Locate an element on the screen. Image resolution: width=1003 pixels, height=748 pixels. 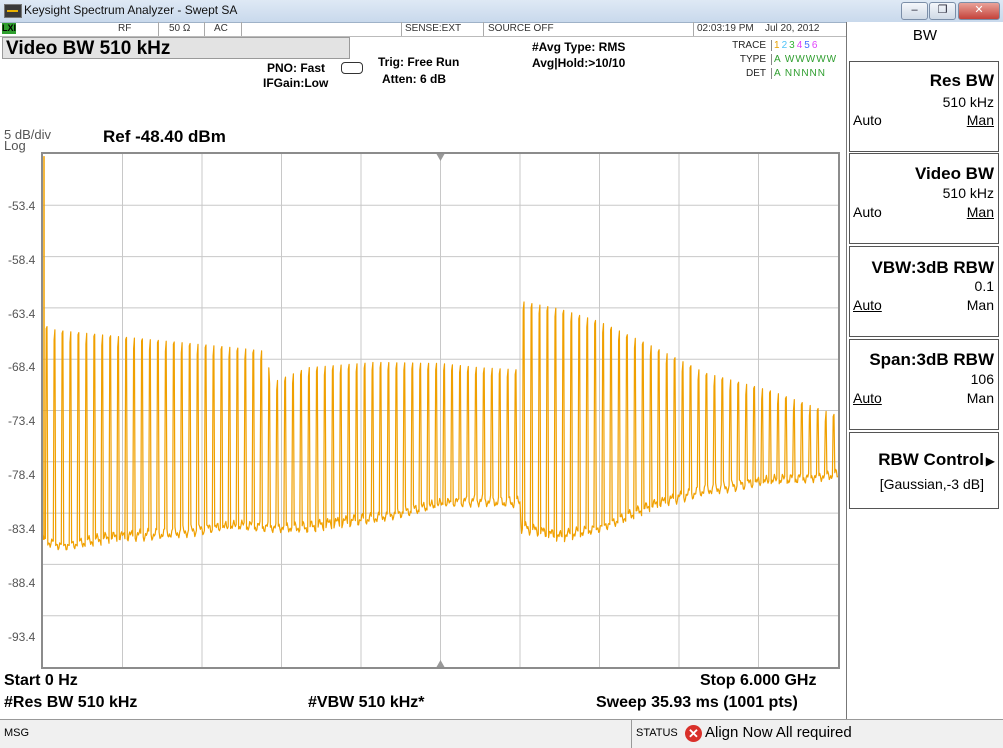
impedance-indicator: 50 Ω is located at coordinates (180, 28).